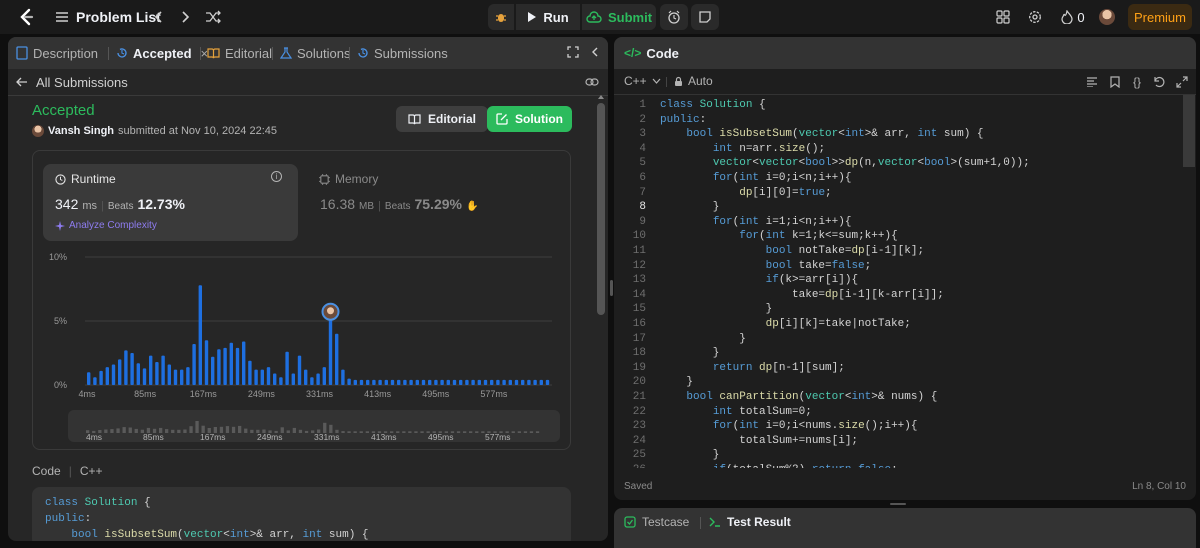 The image size is (1200, 548). Describe the element at coordinates (792, 251) in the screenshot. I see `code-line: bool notTake=dp[i-1][k];` at that location.